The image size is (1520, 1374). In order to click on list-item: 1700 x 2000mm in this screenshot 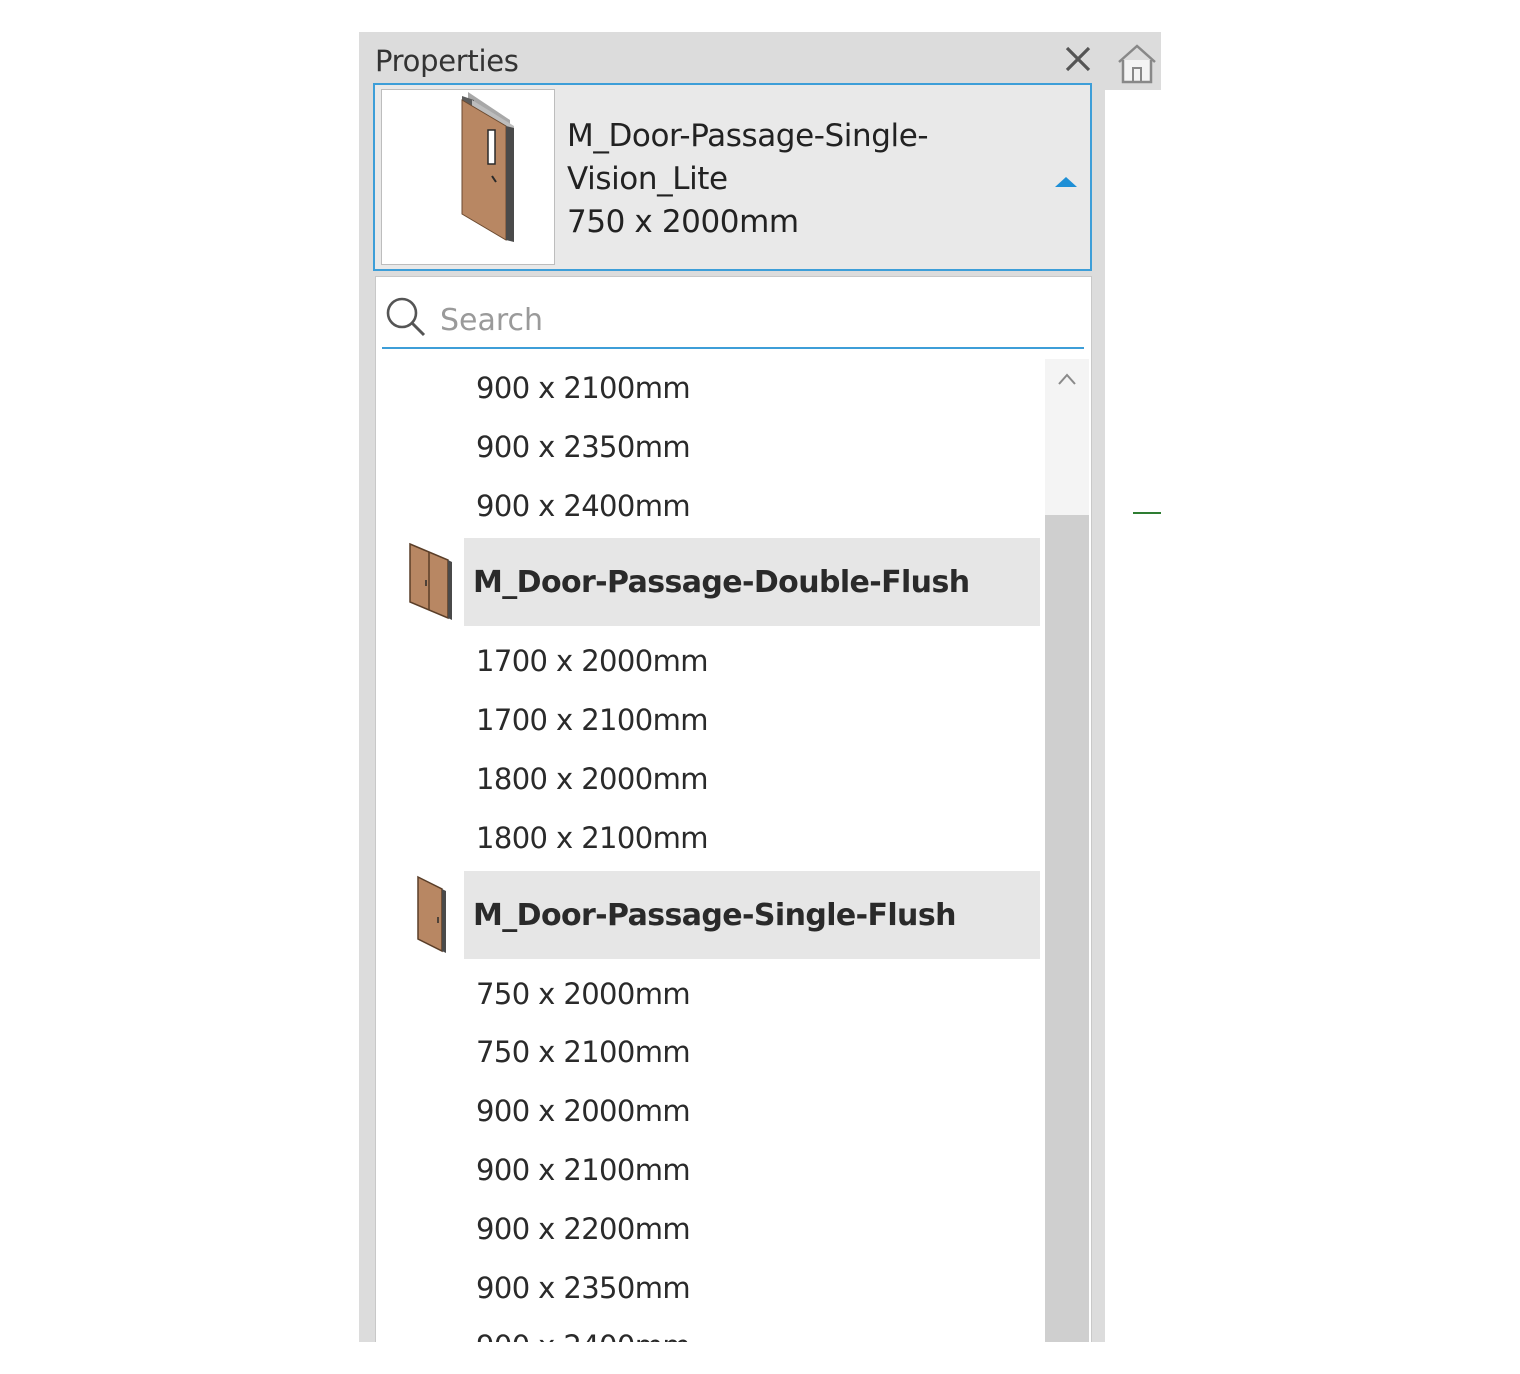, I will do `click(708, 661)`.